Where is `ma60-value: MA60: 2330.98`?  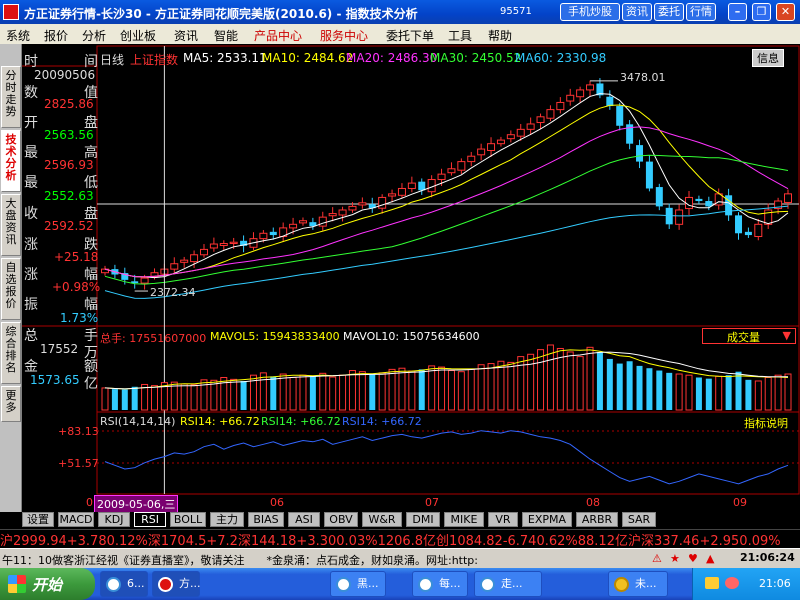 ma60-value: MA60: 2330.98 is located at coordinates (561, 58).